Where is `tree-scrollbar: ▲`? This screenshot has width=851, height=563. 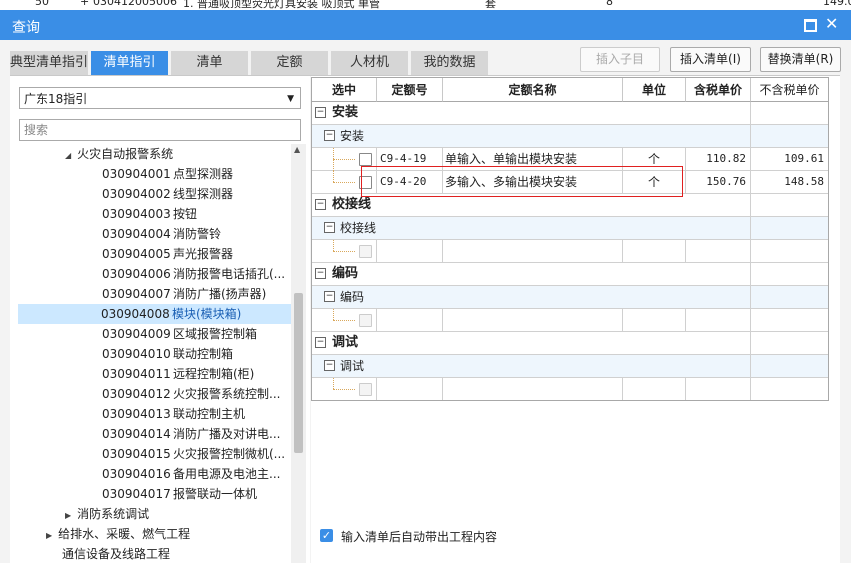 tree-scrollbar: ▲ is located at coordinates (298, 353).